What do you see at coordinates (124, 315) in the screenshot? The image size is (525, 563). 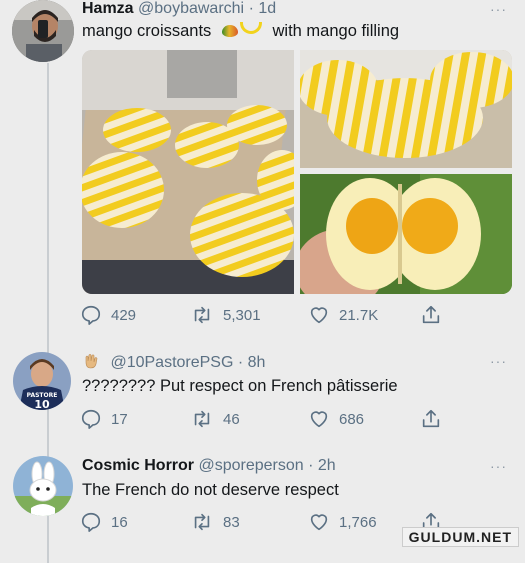 I see `reply-count: 429` at bounding box center [124, 315].